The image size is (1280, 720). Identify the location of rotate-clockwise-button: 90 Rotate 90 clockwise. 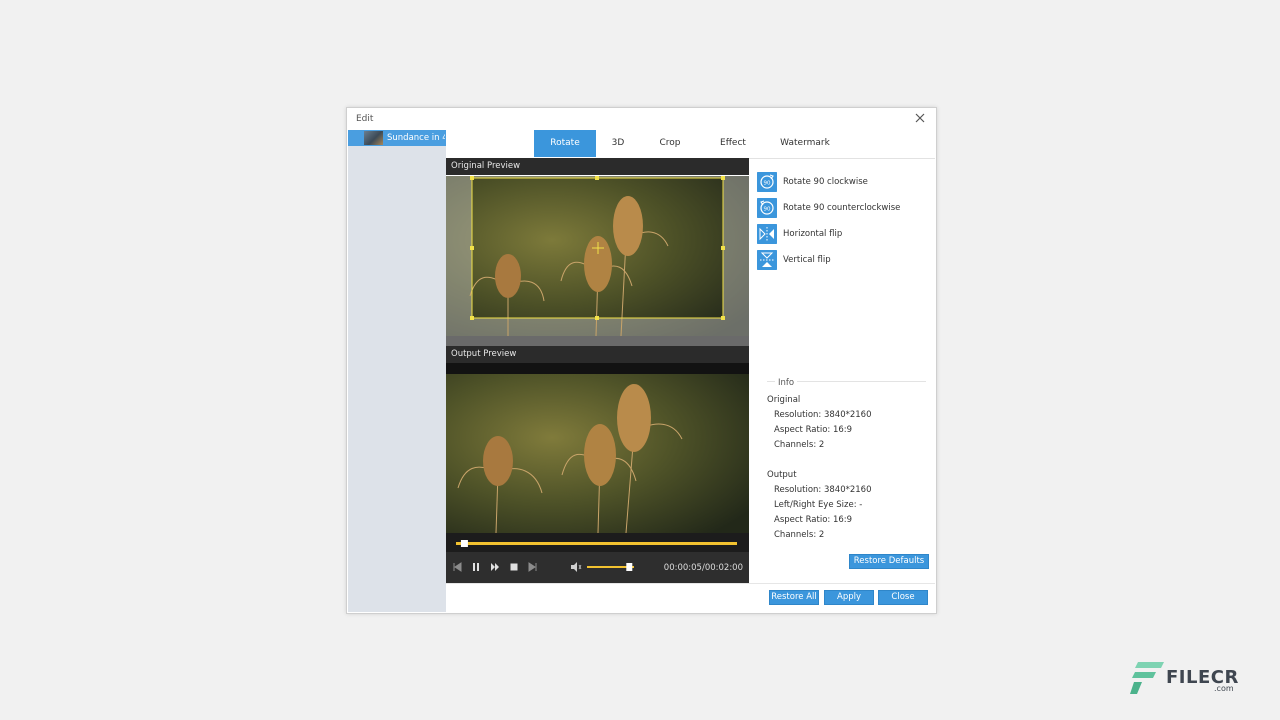
(842, 182).